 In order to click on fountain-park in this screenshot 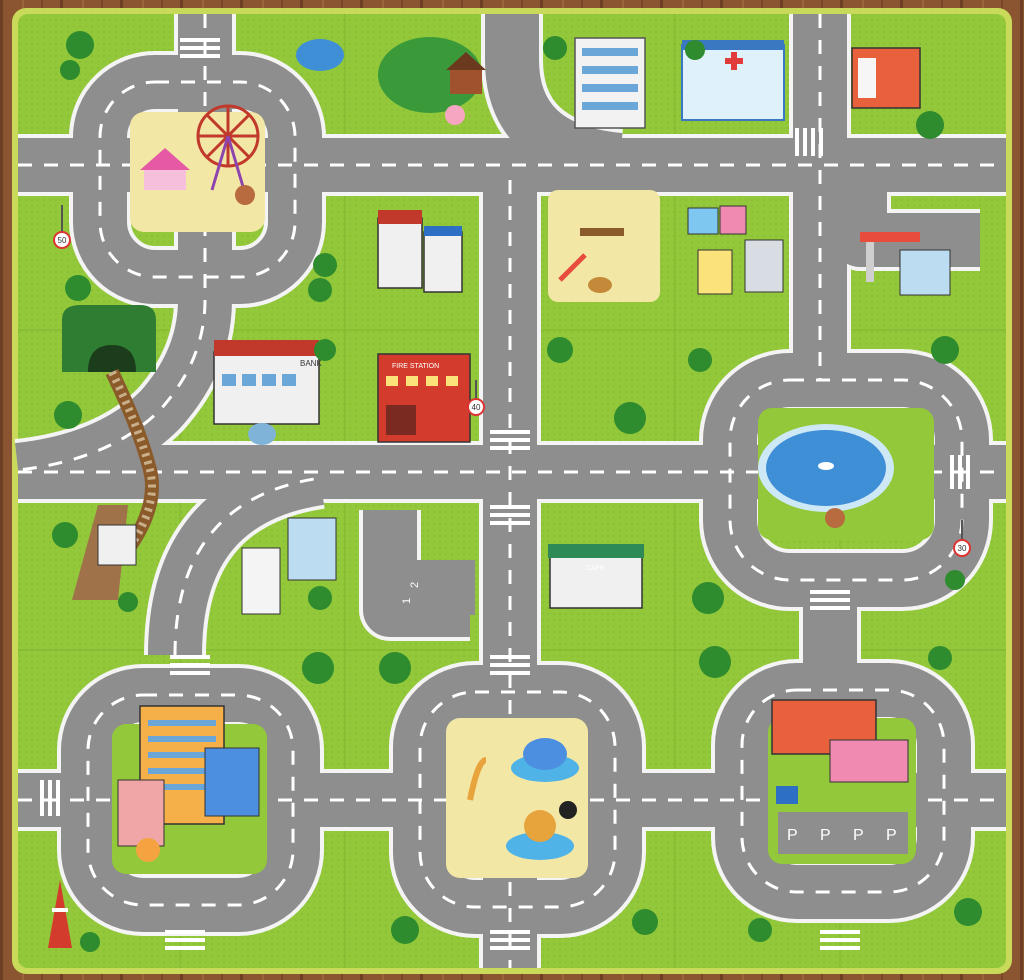, I will do `click(846, 474)`.